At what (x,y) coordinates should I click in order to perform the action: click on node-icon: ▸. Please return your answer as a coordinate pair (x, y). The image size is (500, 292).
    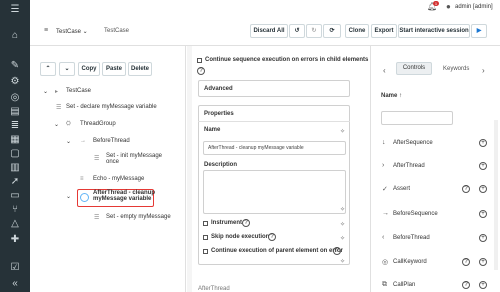
    Looking at the image, I should click on (57, 92).